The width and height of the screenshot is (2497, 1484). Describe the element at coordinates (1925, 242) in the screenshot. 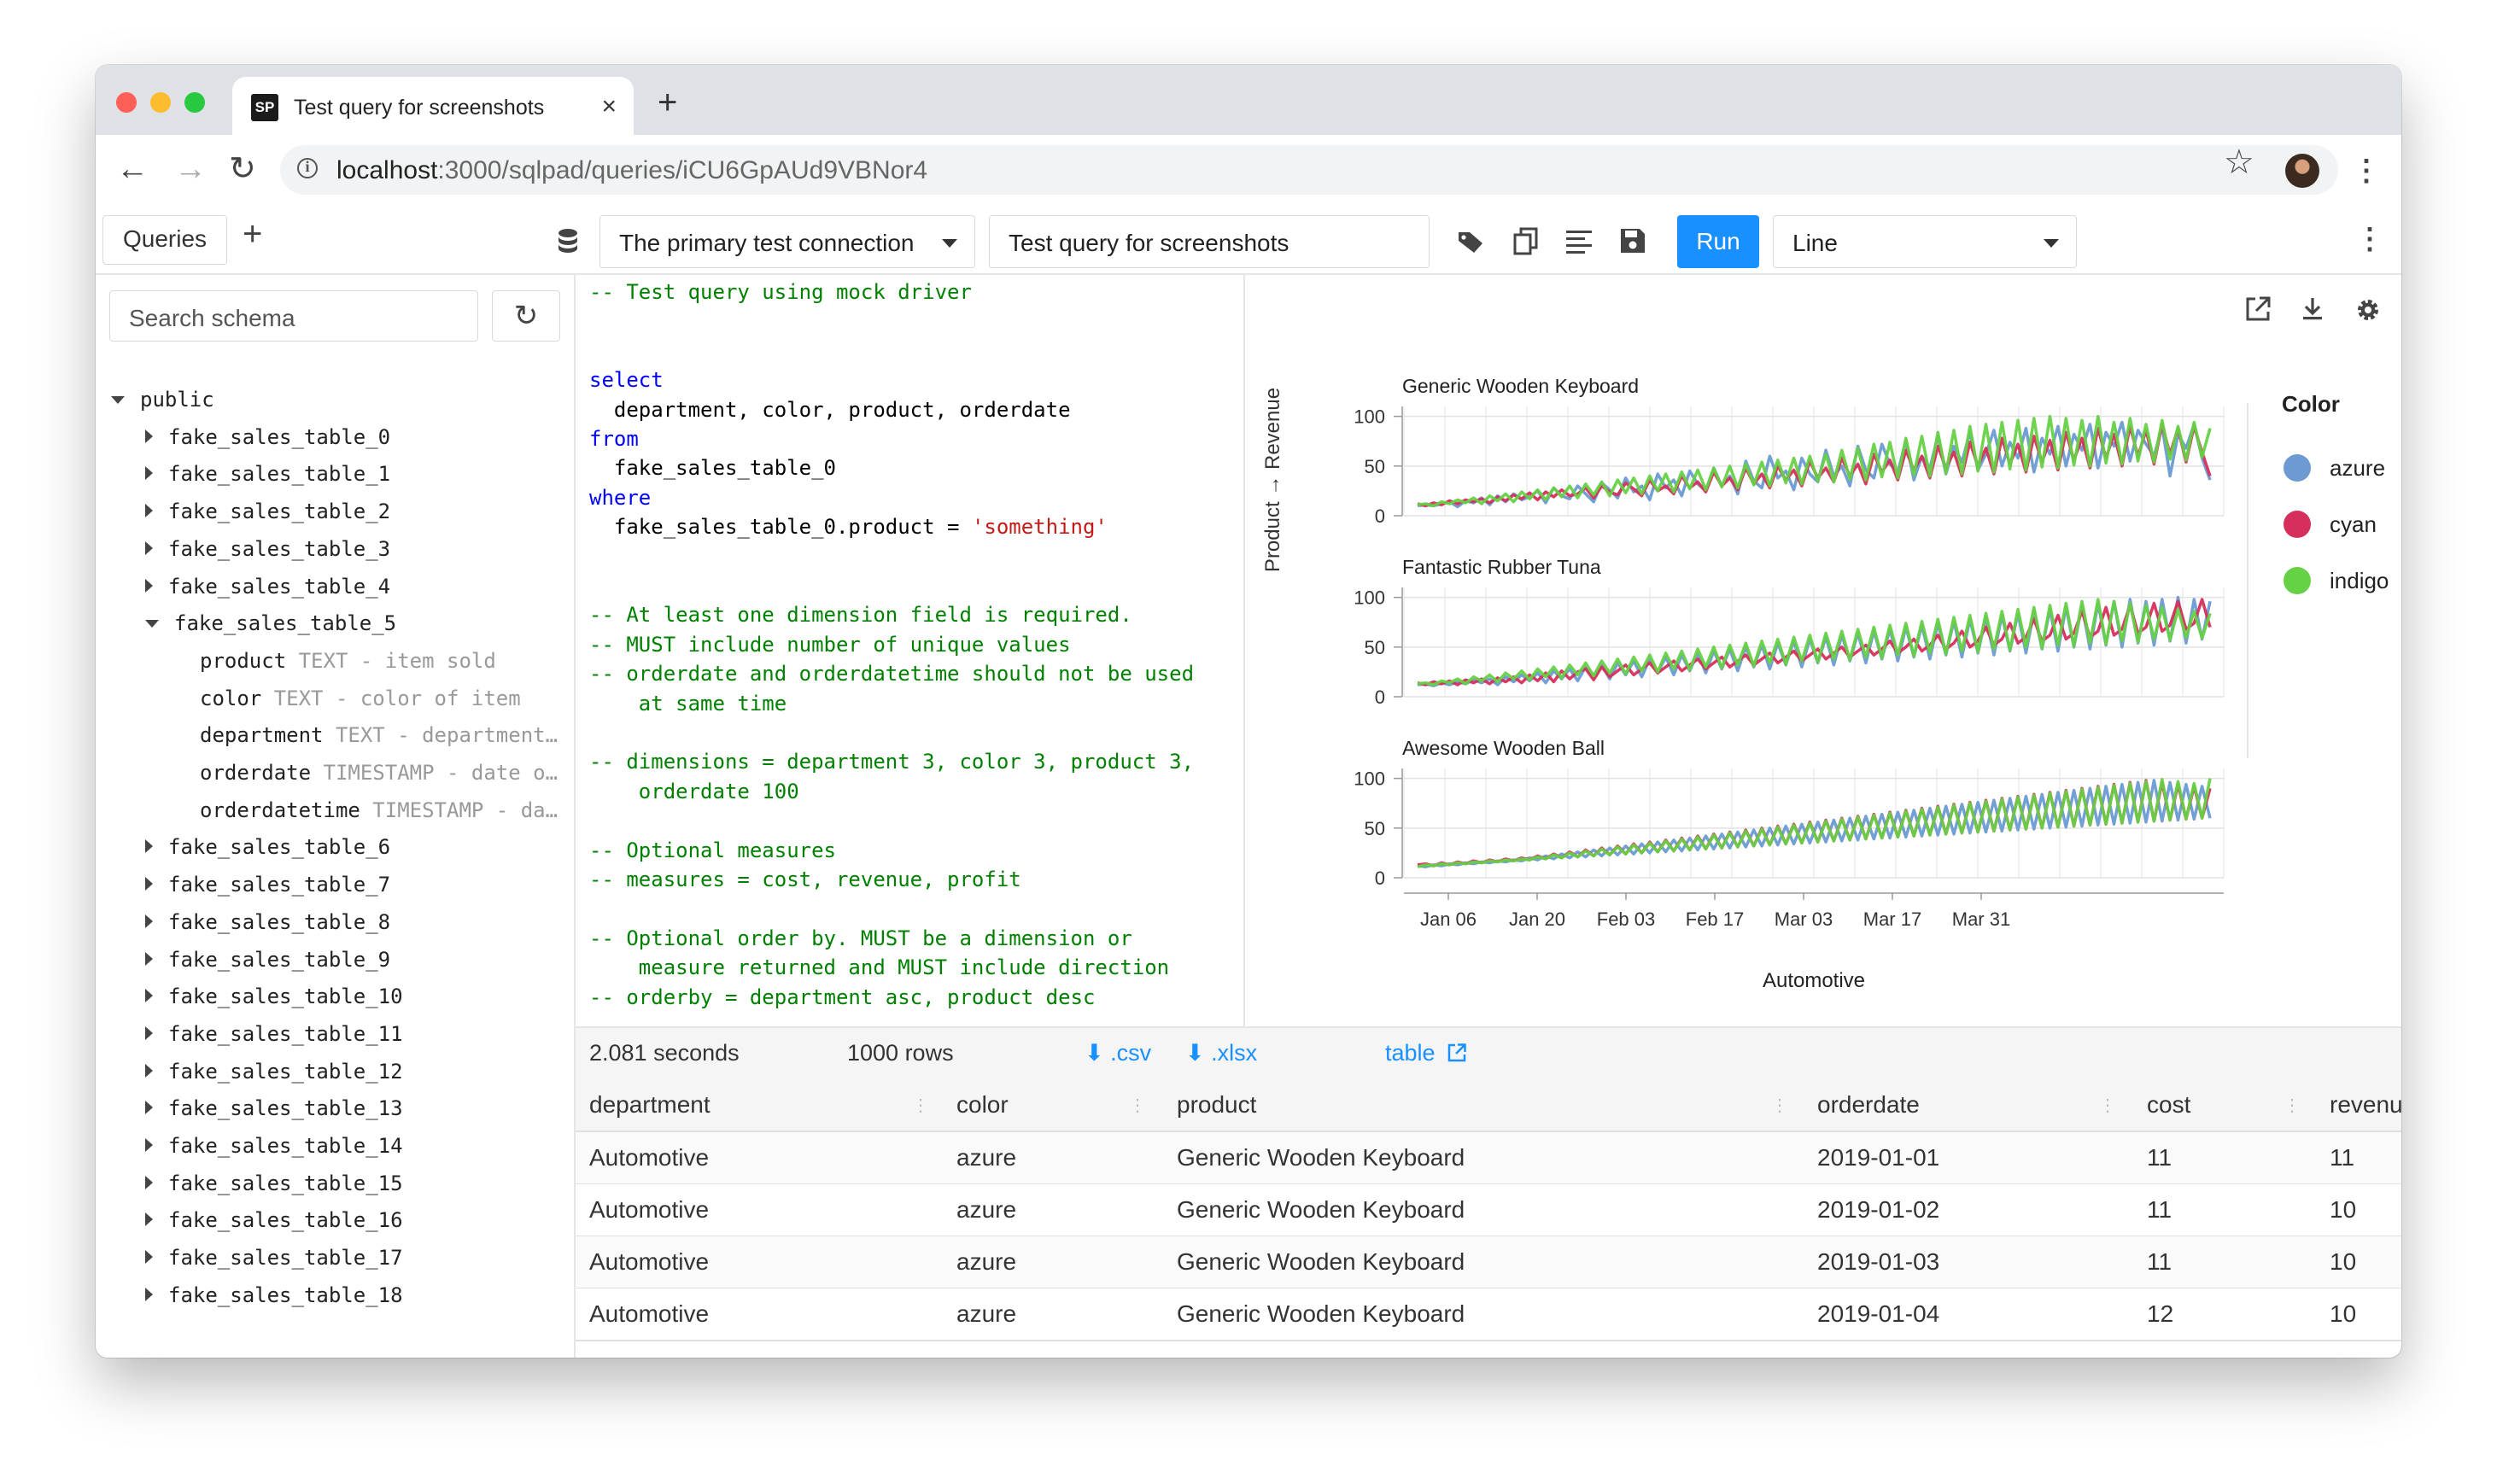

I see `chart-type-select: Line` at that location.